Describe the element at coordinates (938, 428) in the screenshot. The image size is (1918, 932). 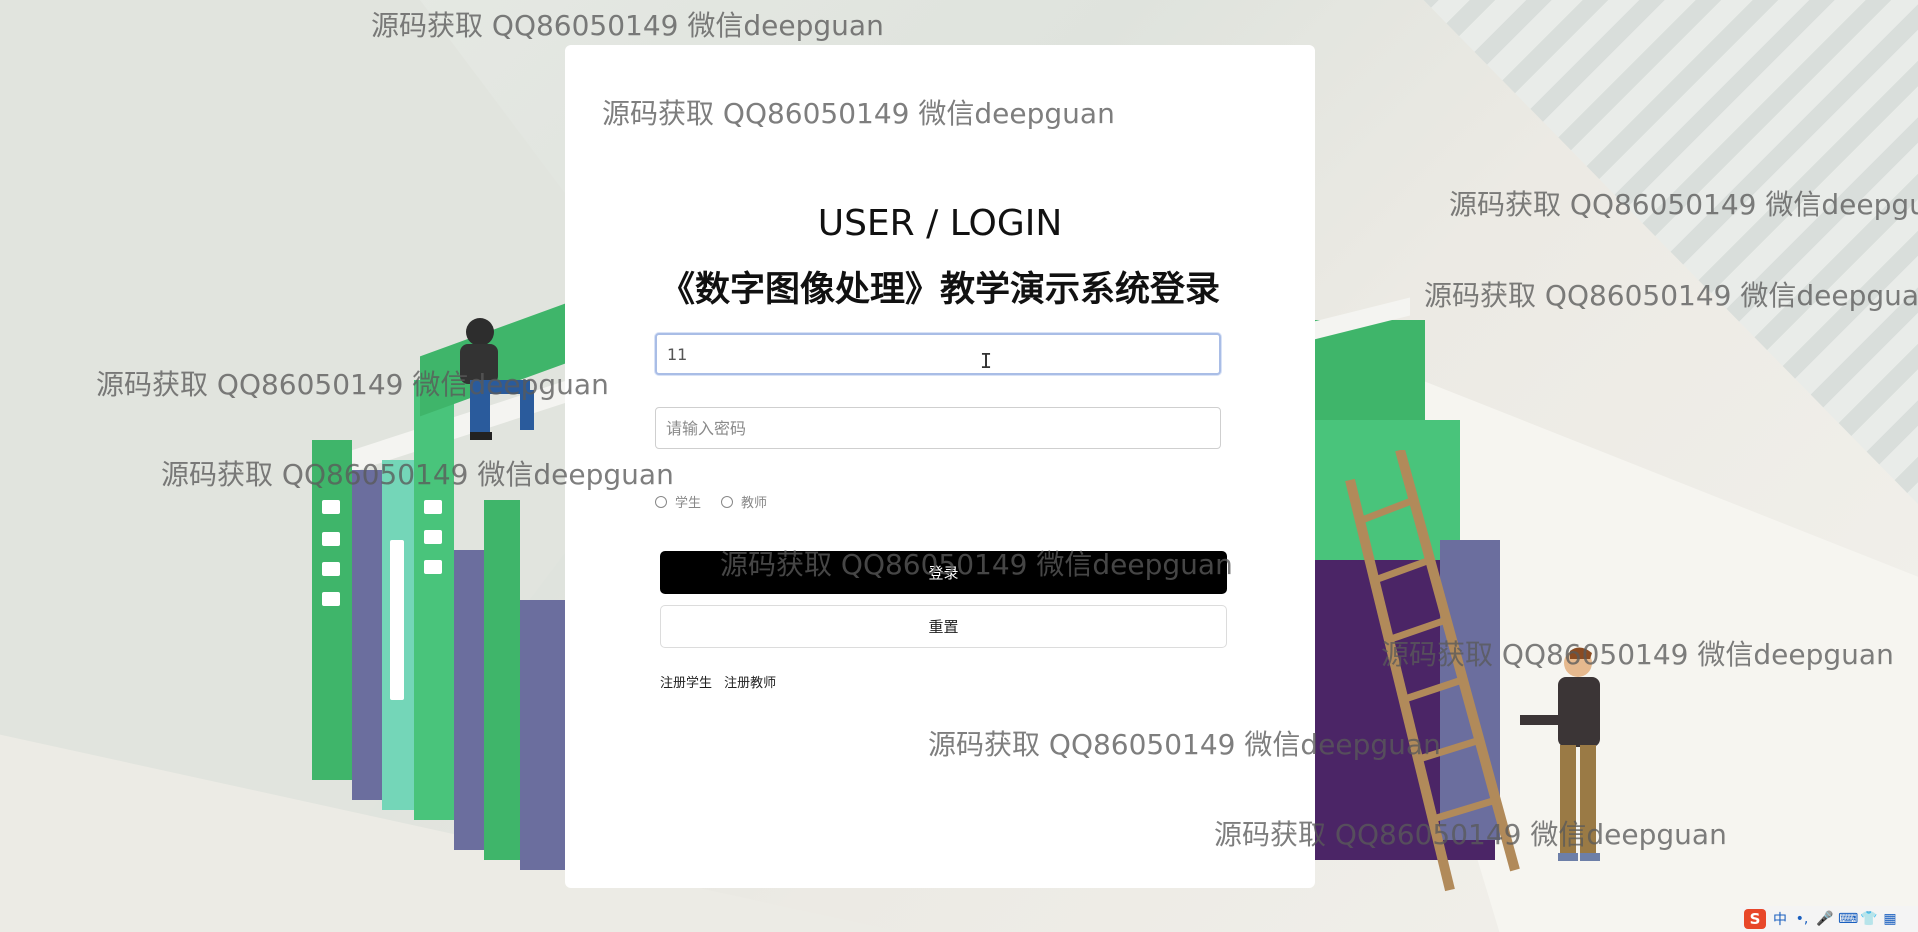
I see `password-input` at that location.